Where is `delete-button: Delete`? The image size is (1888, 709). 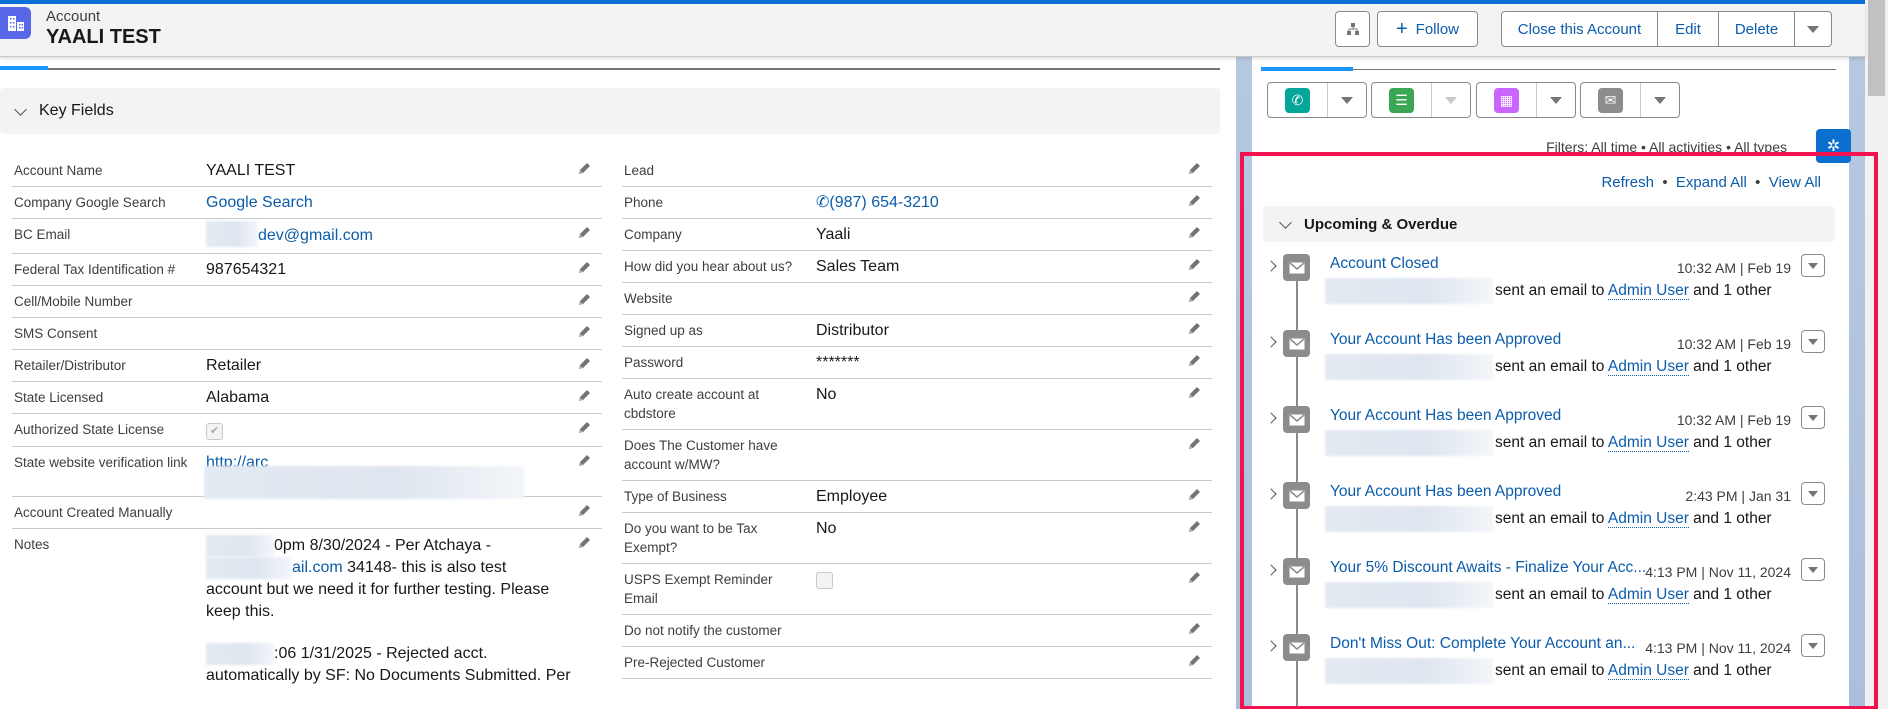 delete-button: Delete is located at coordinates (1757, 29).